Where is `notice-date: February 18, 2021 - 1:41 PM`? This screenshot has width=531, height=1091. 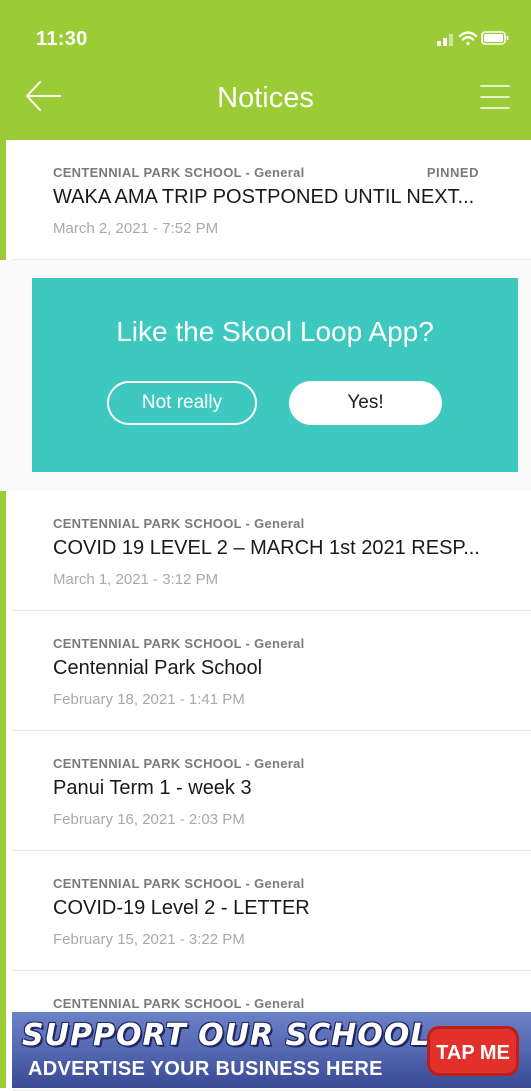
notice-date: February 18, 2021 - 1:41 PM is located at coordinates (149, 699).